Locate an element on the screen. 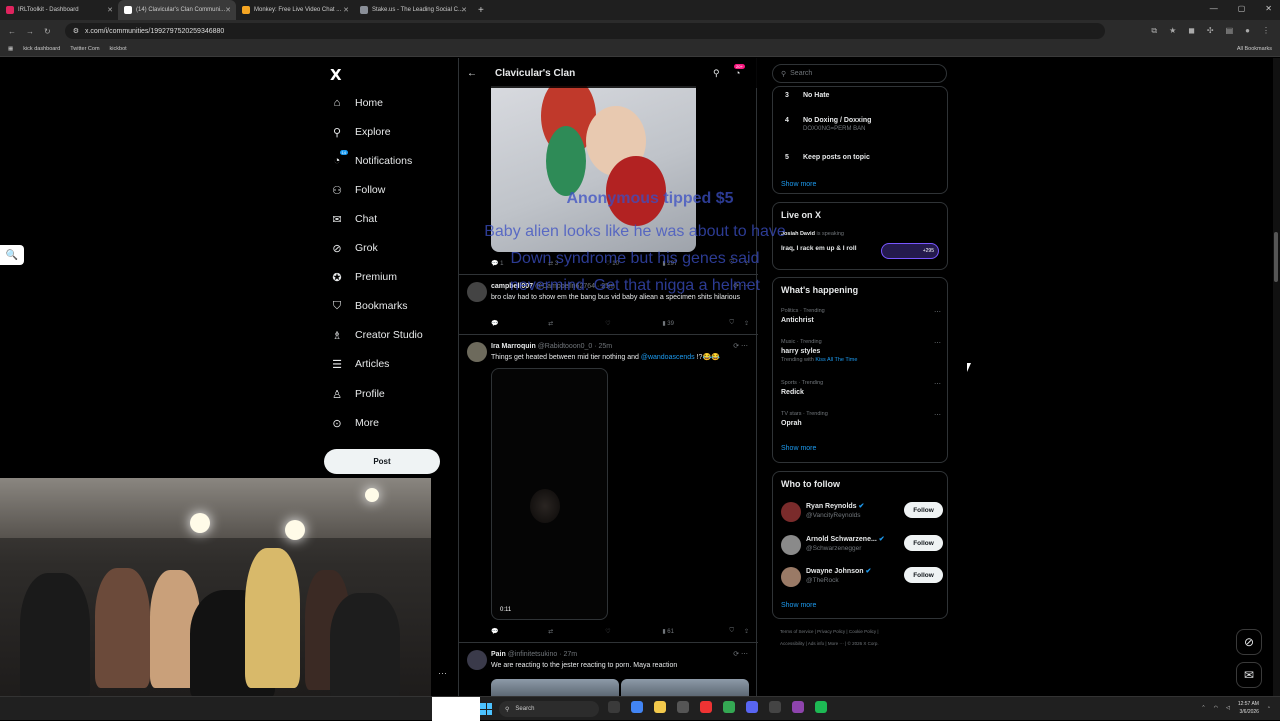 The image size is (1280, 721). notification-bell-icon: ◔ is located at coordinates (1268, 708).